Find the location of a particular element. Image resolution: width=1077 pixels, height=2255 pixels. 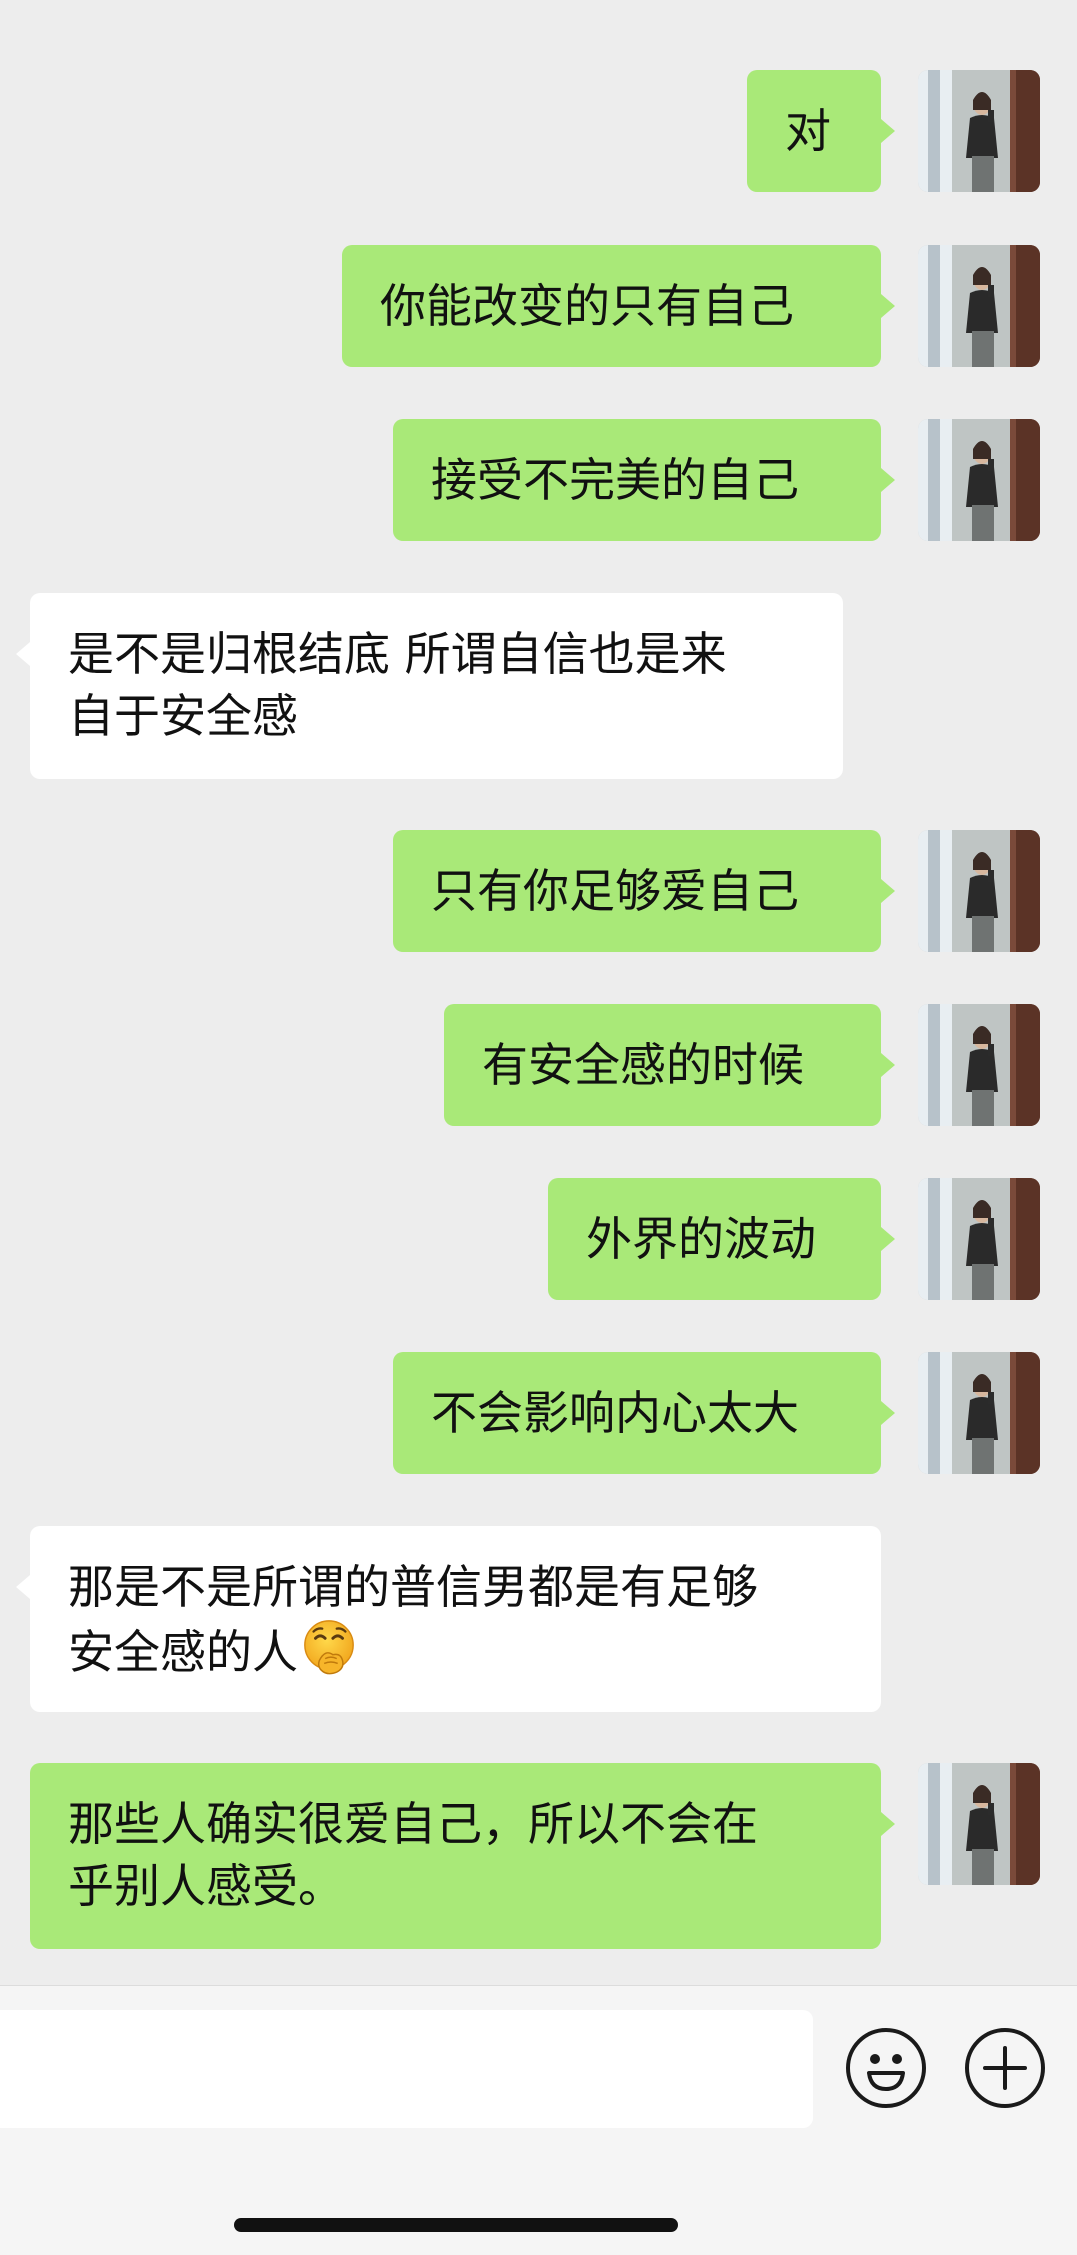

message-bubble-incoming: 那是不是所谓的普信男都是有足够 安全感的人 is located at coordinates (455, 1619).